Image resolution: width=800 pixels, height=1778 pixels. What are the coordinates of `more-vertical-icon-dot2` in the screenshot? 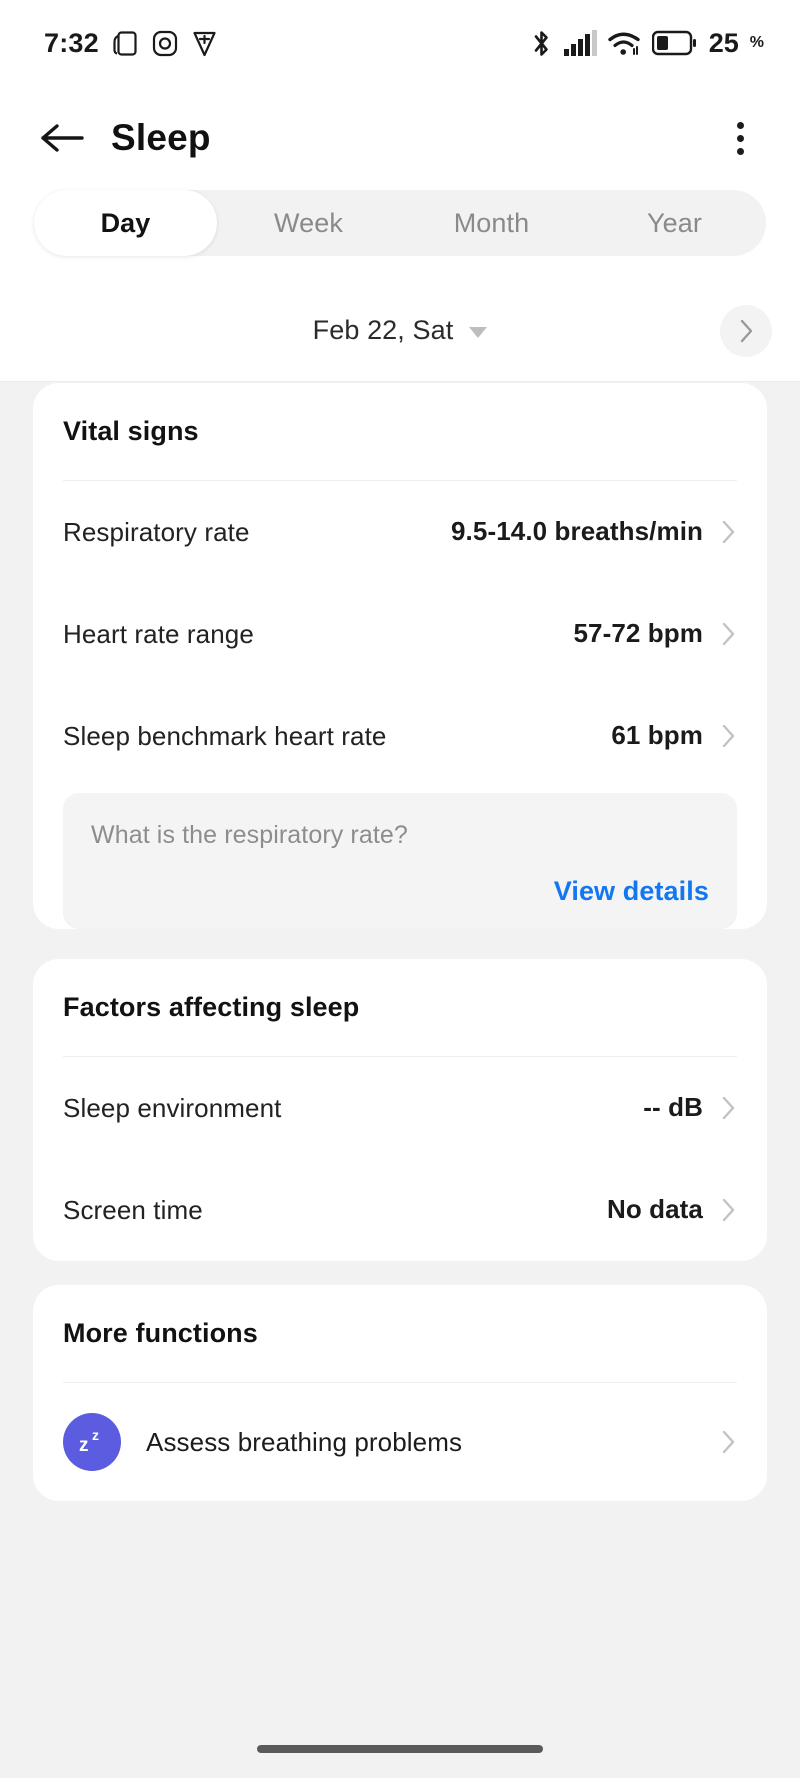 It's located at (740, 138).